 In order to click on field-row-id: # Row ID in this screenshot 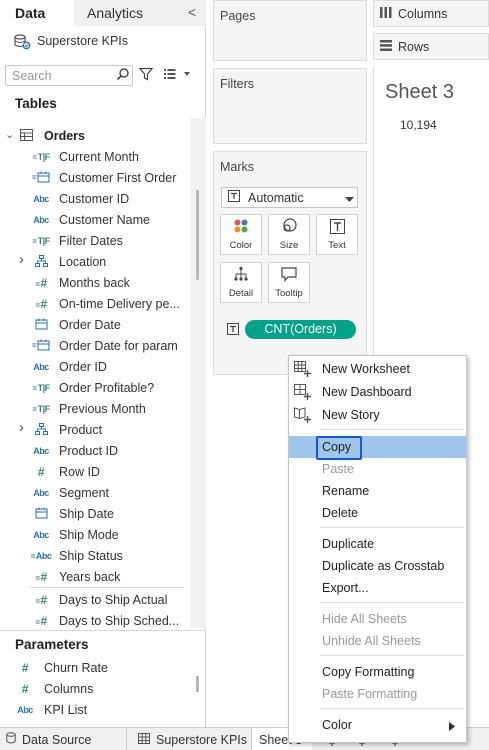, I will do `click(95, 471)`.